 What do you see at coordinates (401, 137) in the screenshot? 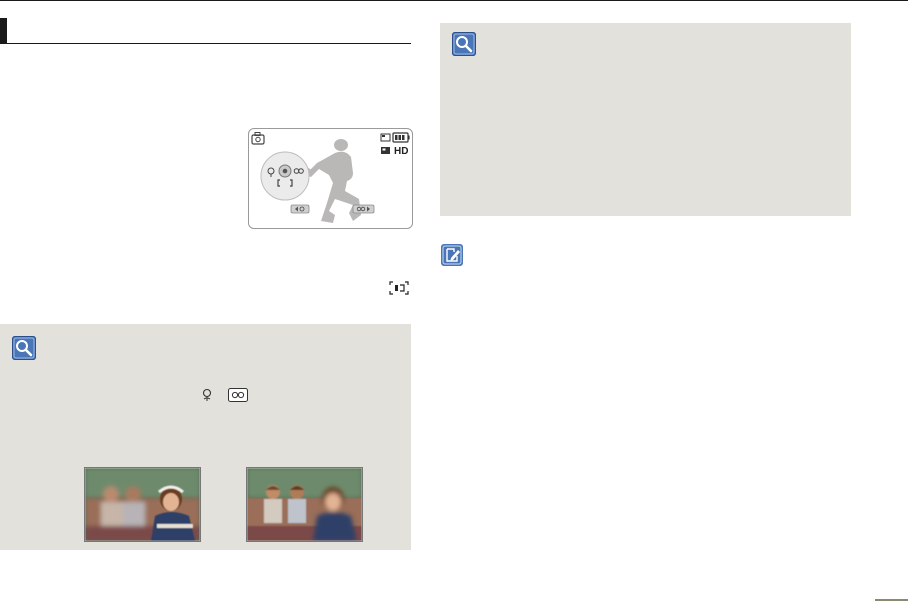
I see `battery-icon` at bounding box center [401, 137].